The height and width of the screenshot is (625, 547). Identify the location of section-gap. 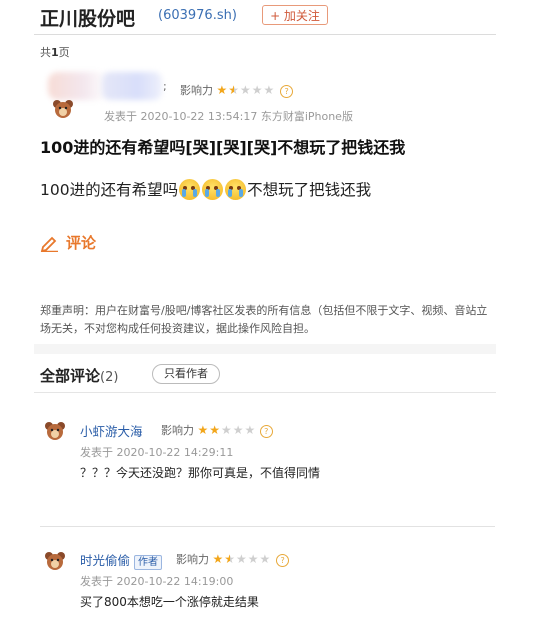
(265, 349).